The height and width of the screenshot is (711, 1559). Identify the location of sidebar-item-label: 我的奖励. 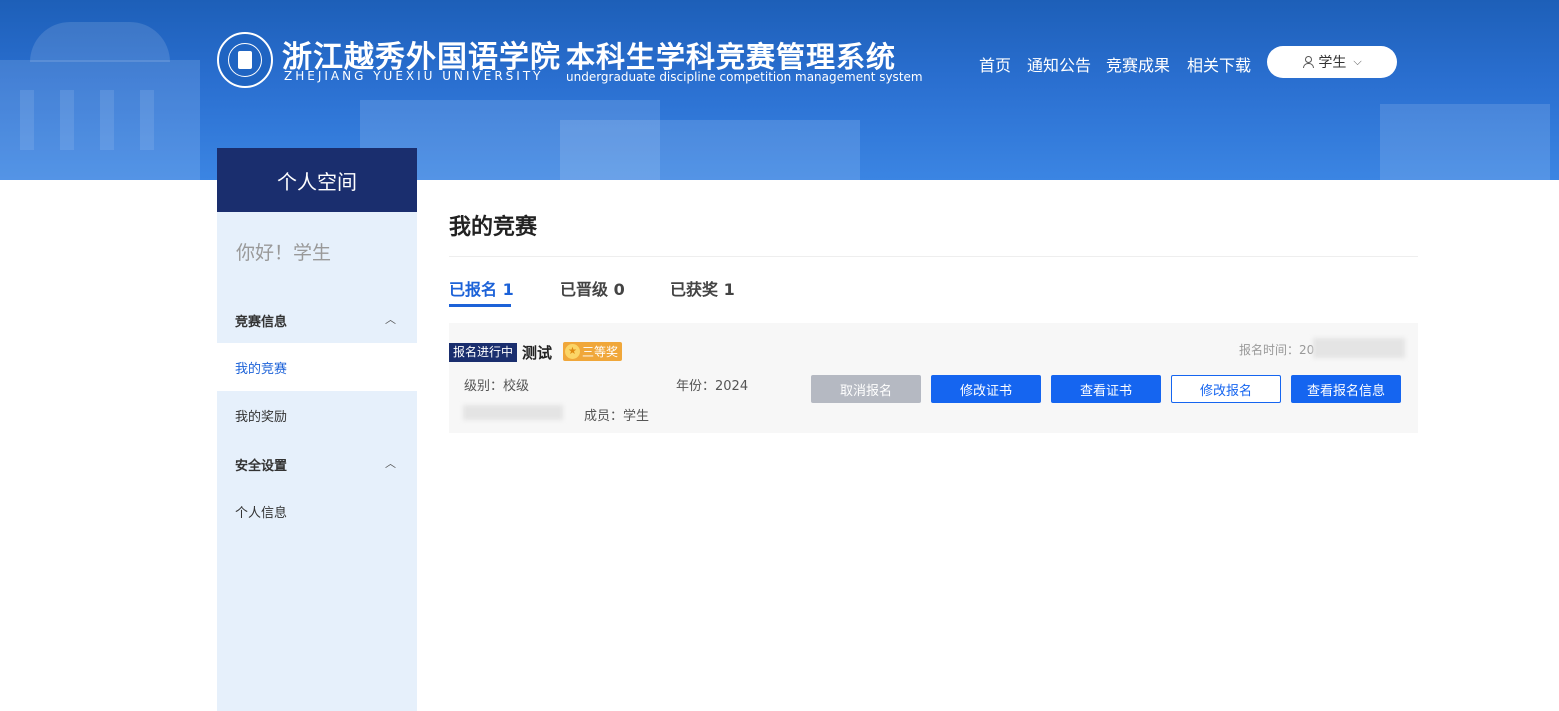
(261, 417).